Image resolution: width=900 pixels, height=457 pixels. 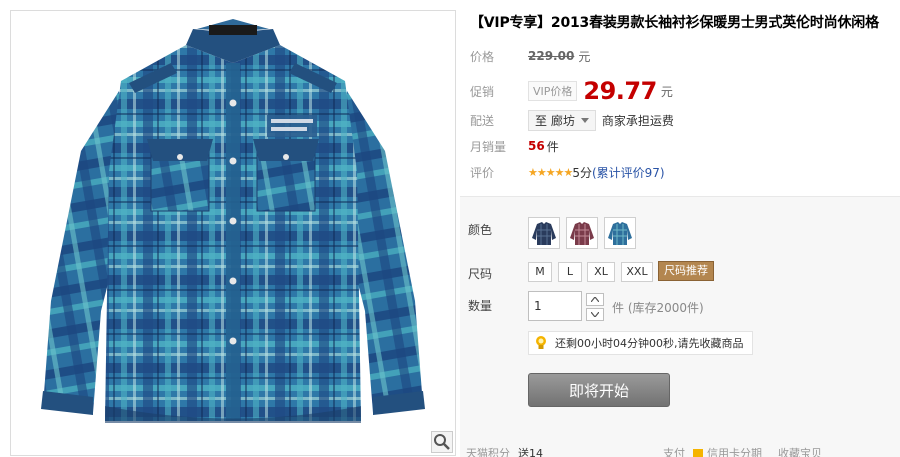 I want to click on magnifier-icon, so click(x=442, y=442).